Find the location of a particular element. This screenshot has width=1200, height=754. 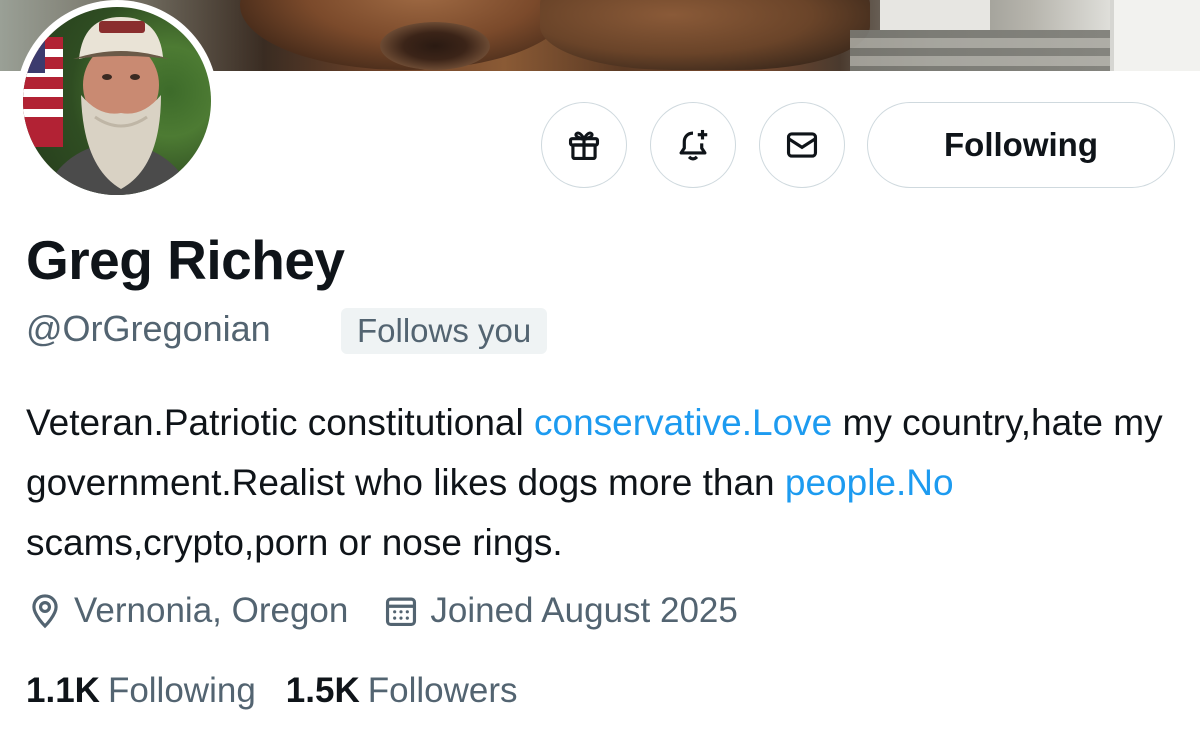

bio-link-people: people.No is located at coordinates (869, 482).